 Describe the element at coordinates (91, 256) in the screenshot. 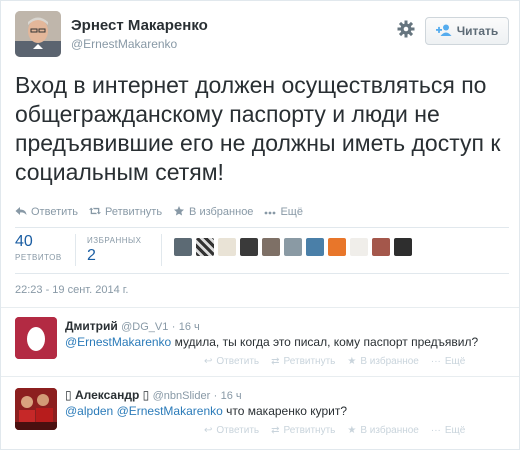

I see `favorites-count: 2` at that location.